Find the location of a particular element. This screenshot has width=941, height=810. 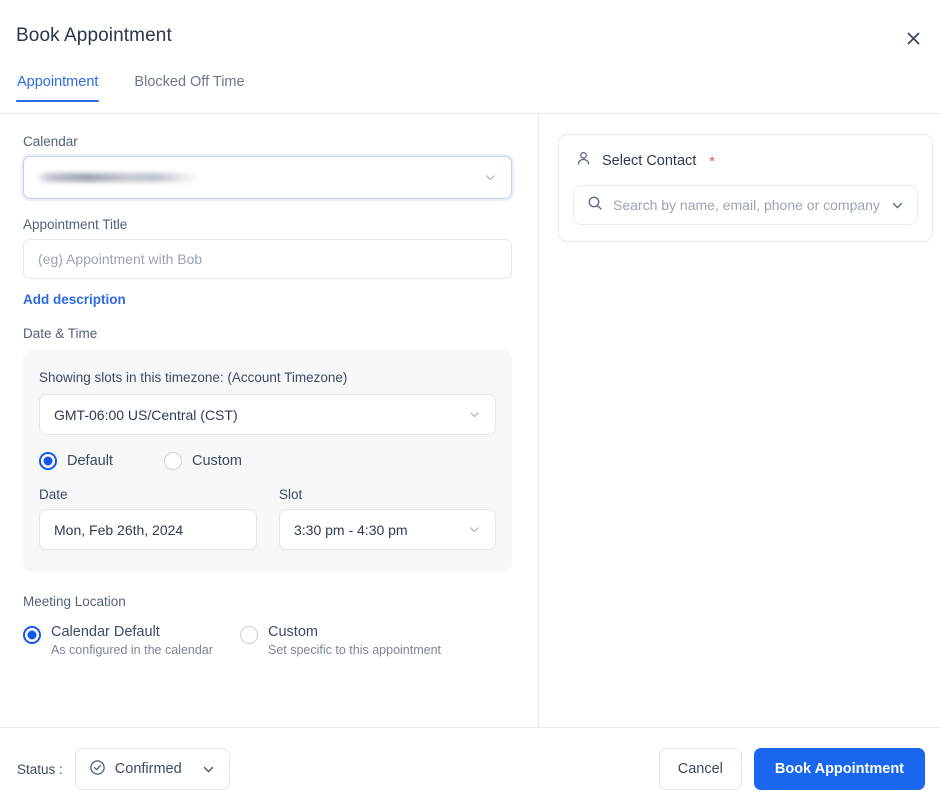

date-input: Mon, Feb 26th, 2024 is located at coordinates (148, 529).